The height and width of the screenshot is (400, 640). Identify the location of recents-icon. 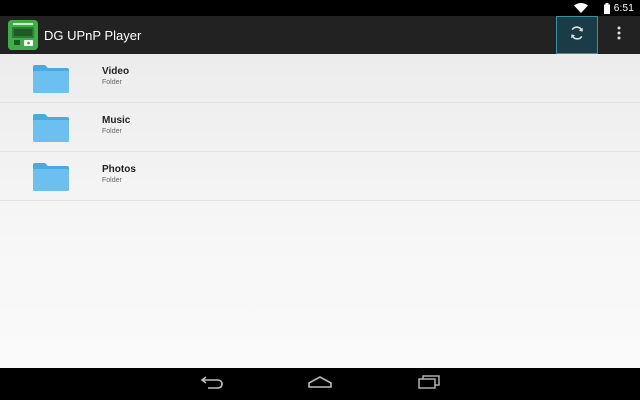
(429, 384).